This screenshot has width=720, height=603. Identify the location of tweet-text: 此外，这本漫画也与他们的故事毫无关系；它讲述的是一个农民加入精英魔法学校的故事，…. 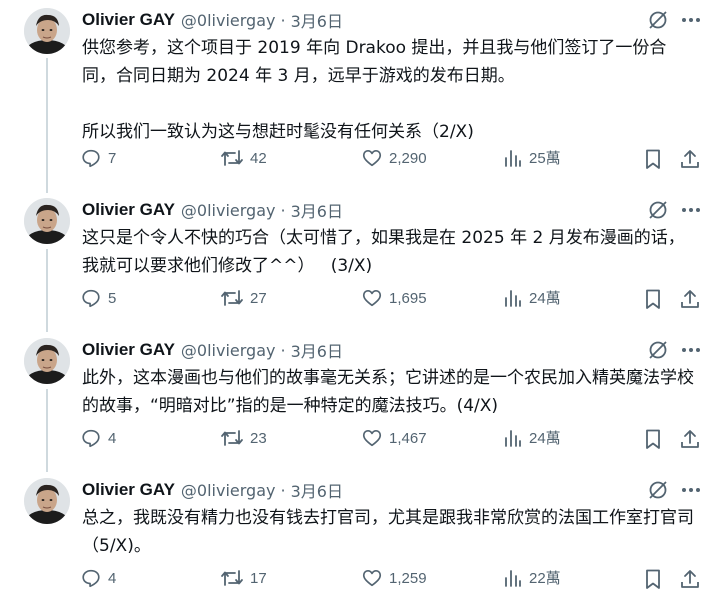
(388, 392).